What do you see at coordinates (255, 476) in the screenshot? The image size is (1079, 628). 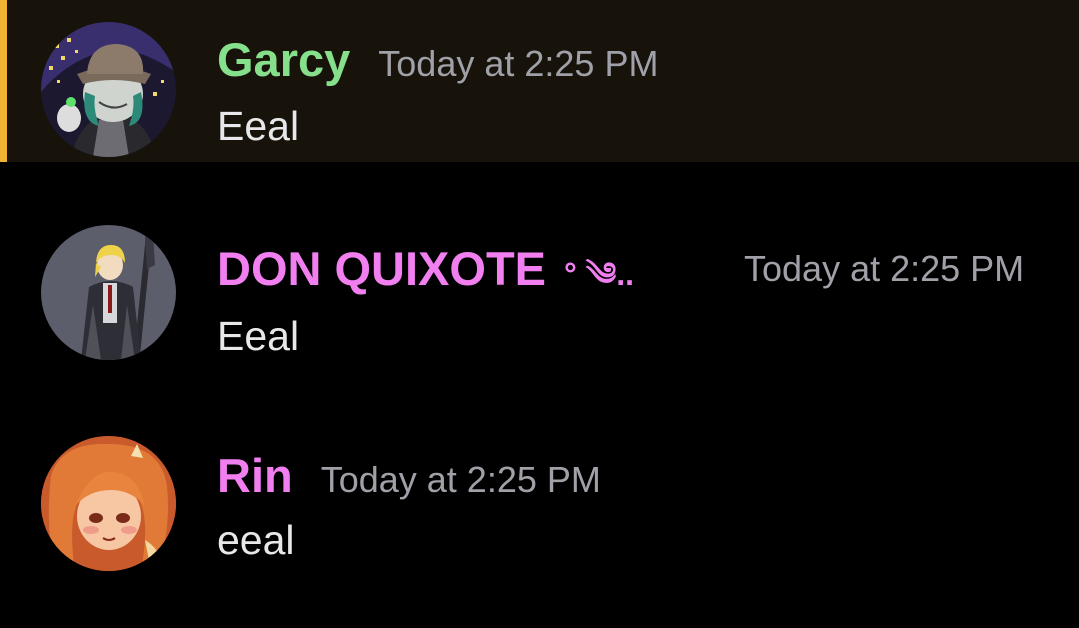 I see `username: Rin` at bounding box center [255, 476].